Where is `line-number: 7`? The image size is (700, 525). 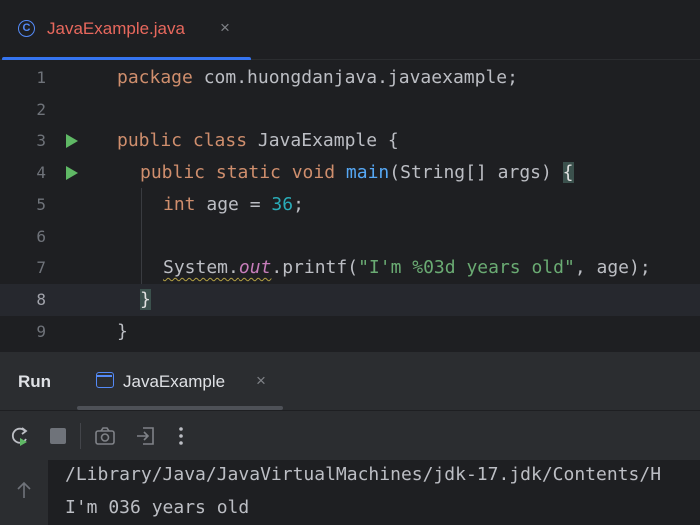 line-number: 7 is located at coordinates (41, 267).